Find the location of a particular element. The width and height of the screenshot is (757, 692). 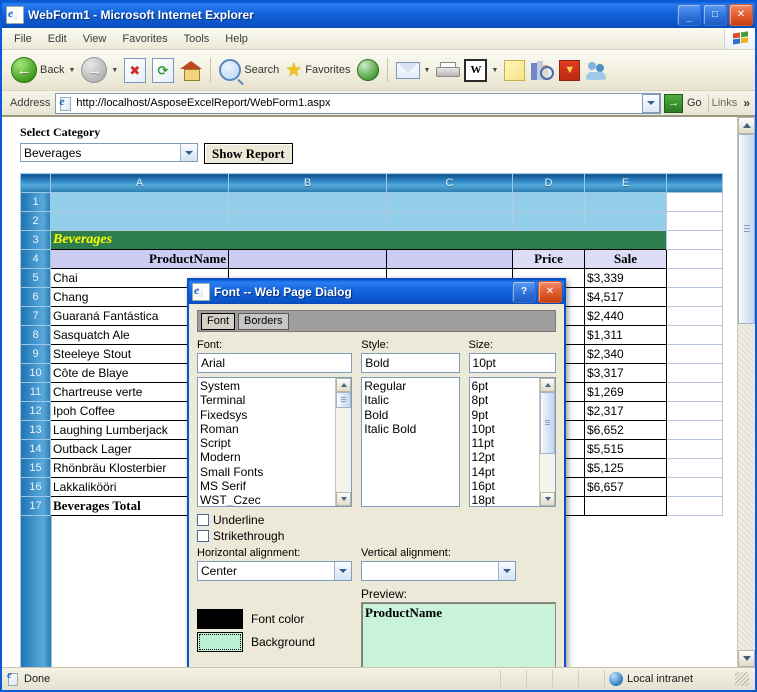

list-item: Roman is located at coordinates (267, 429).